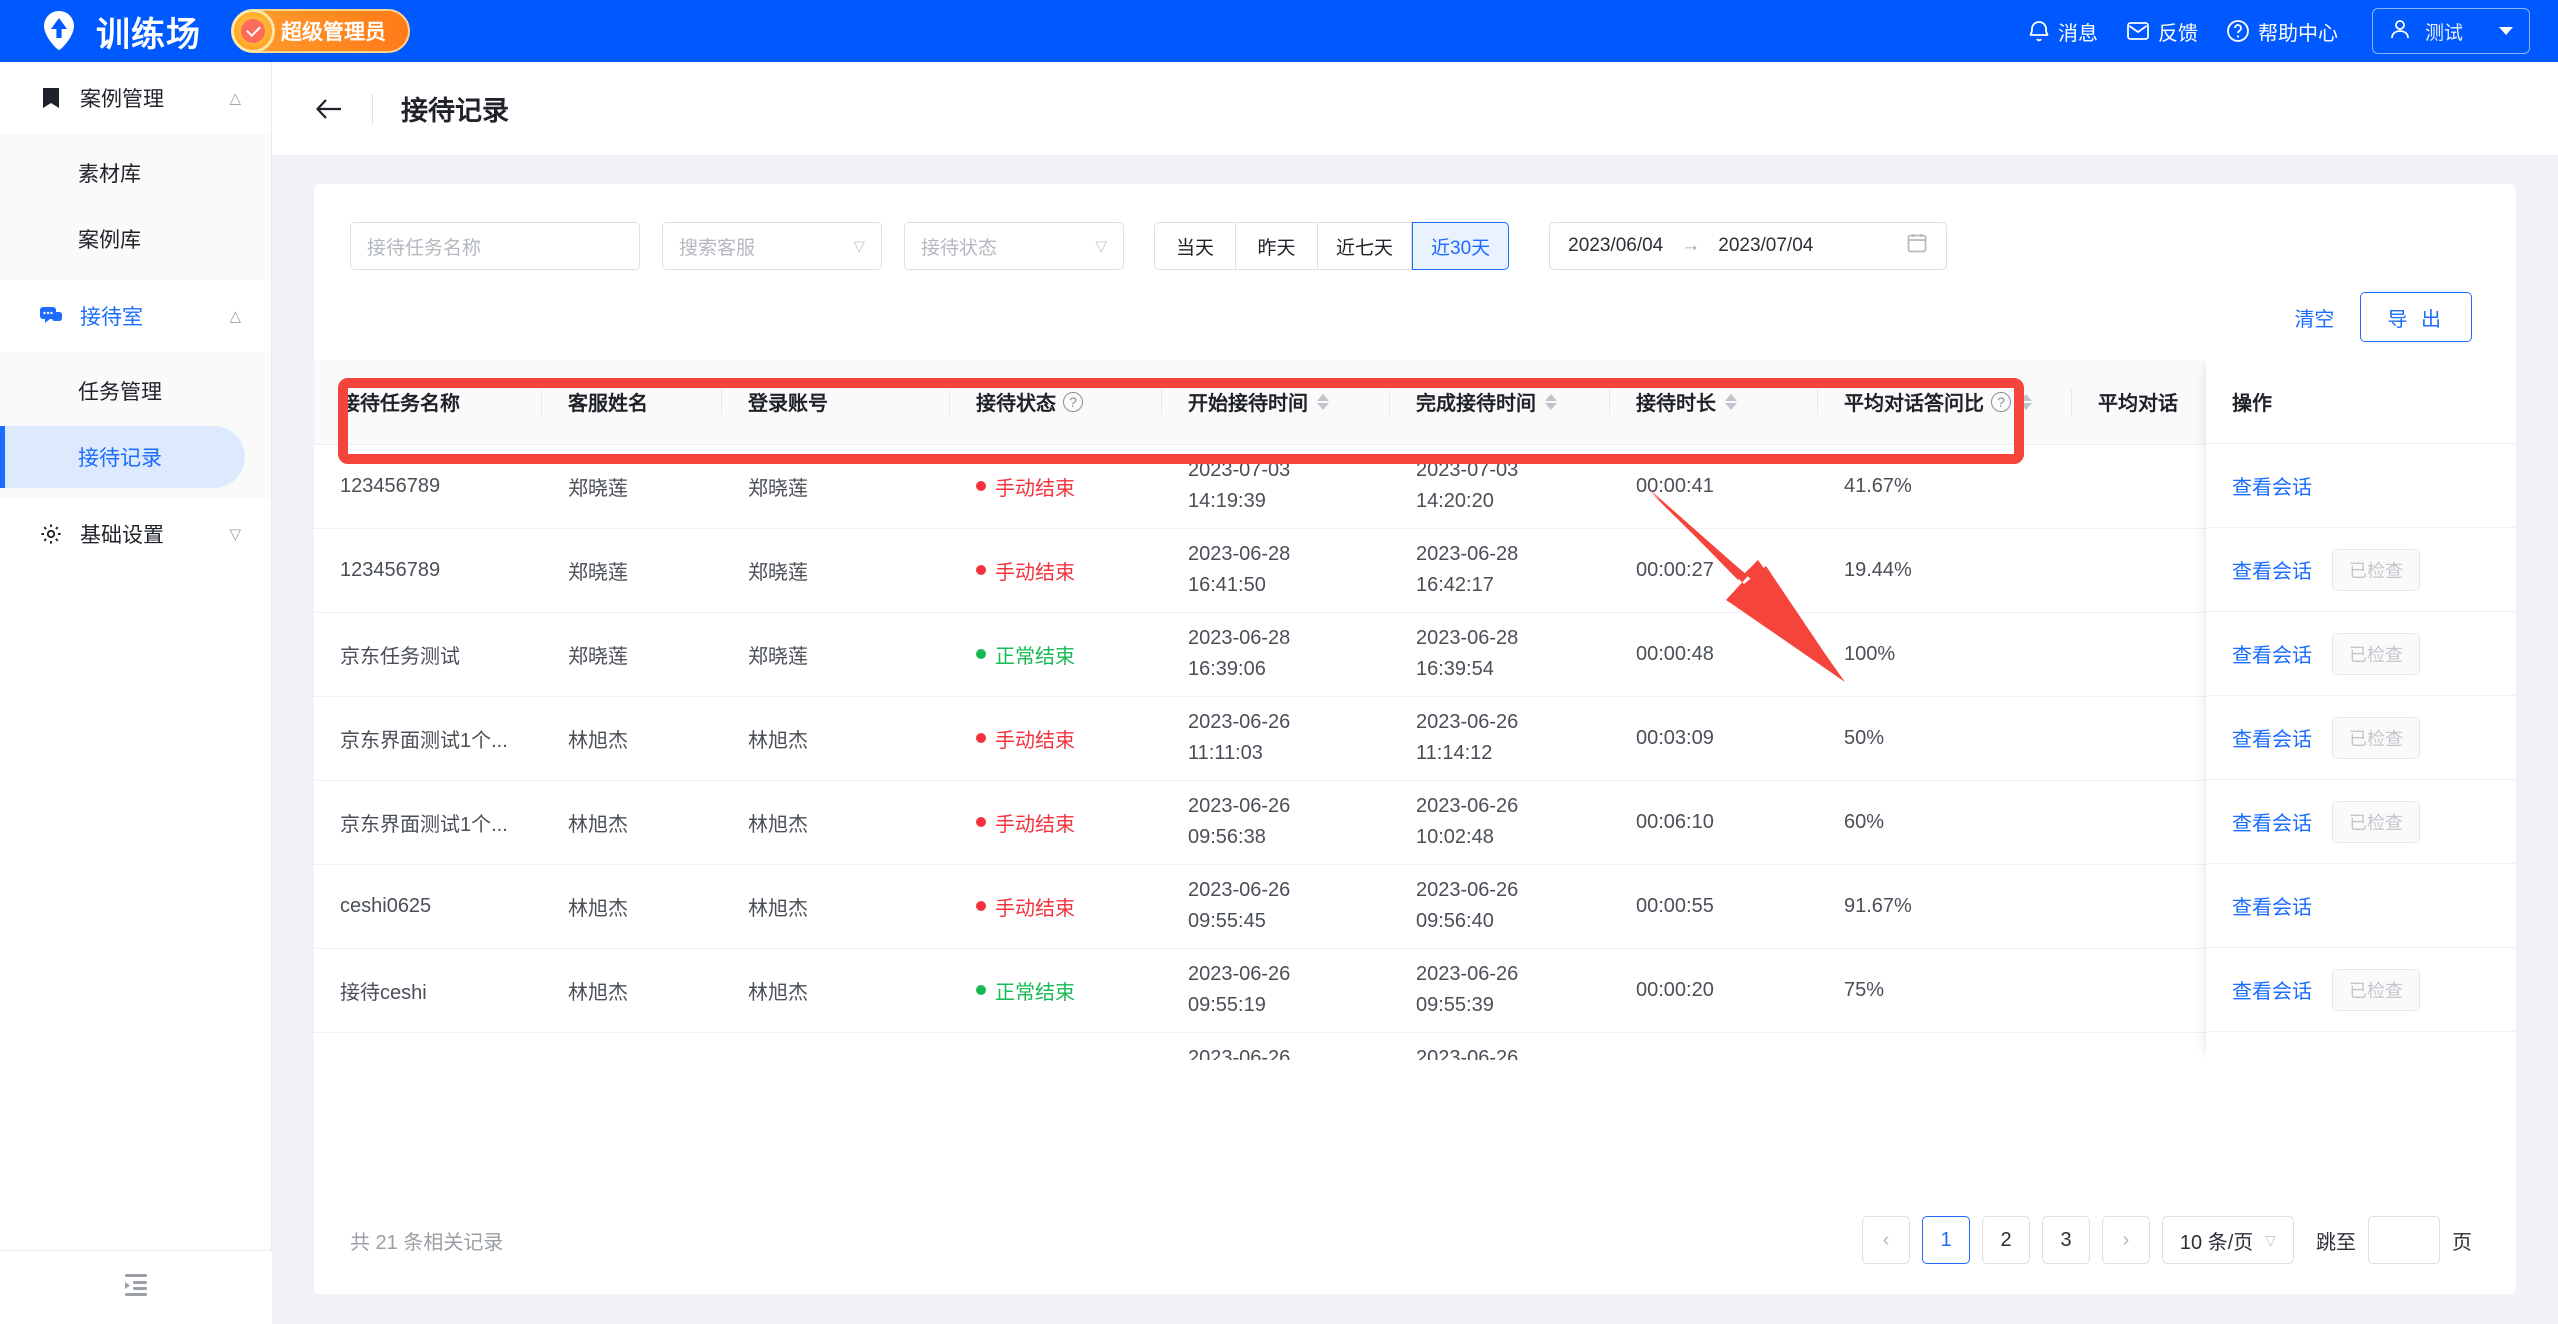 The width and height of the screenshot is (2558, 1324). What do you see at coordinates (135, 316) in the screenshot?
I see `sidebar-group-reception-room: 接待室 △` at bounding box center [135, 316].